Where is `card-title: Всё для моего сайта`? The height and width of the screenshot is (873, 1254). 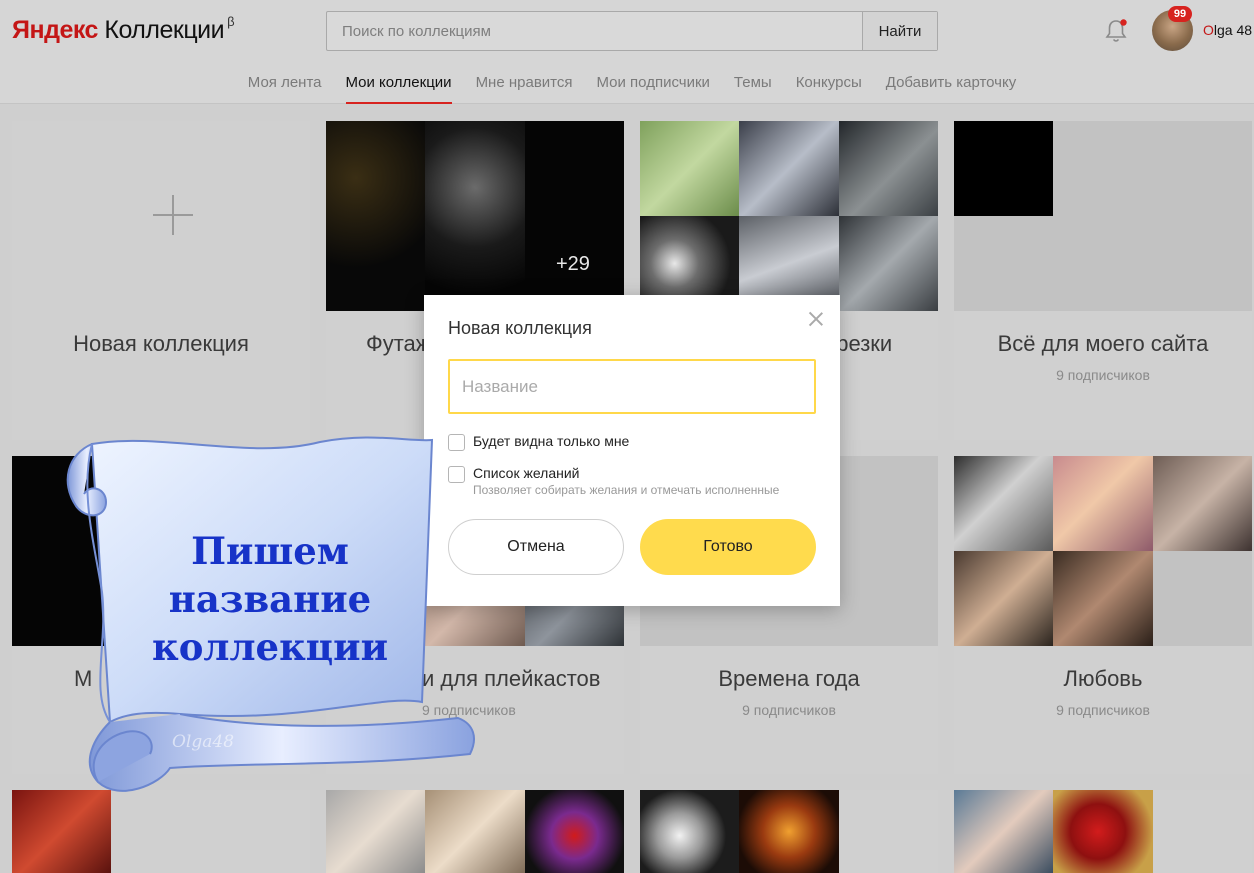
card-title: Всё для моего сайта is located at coordinates (1103, 343).